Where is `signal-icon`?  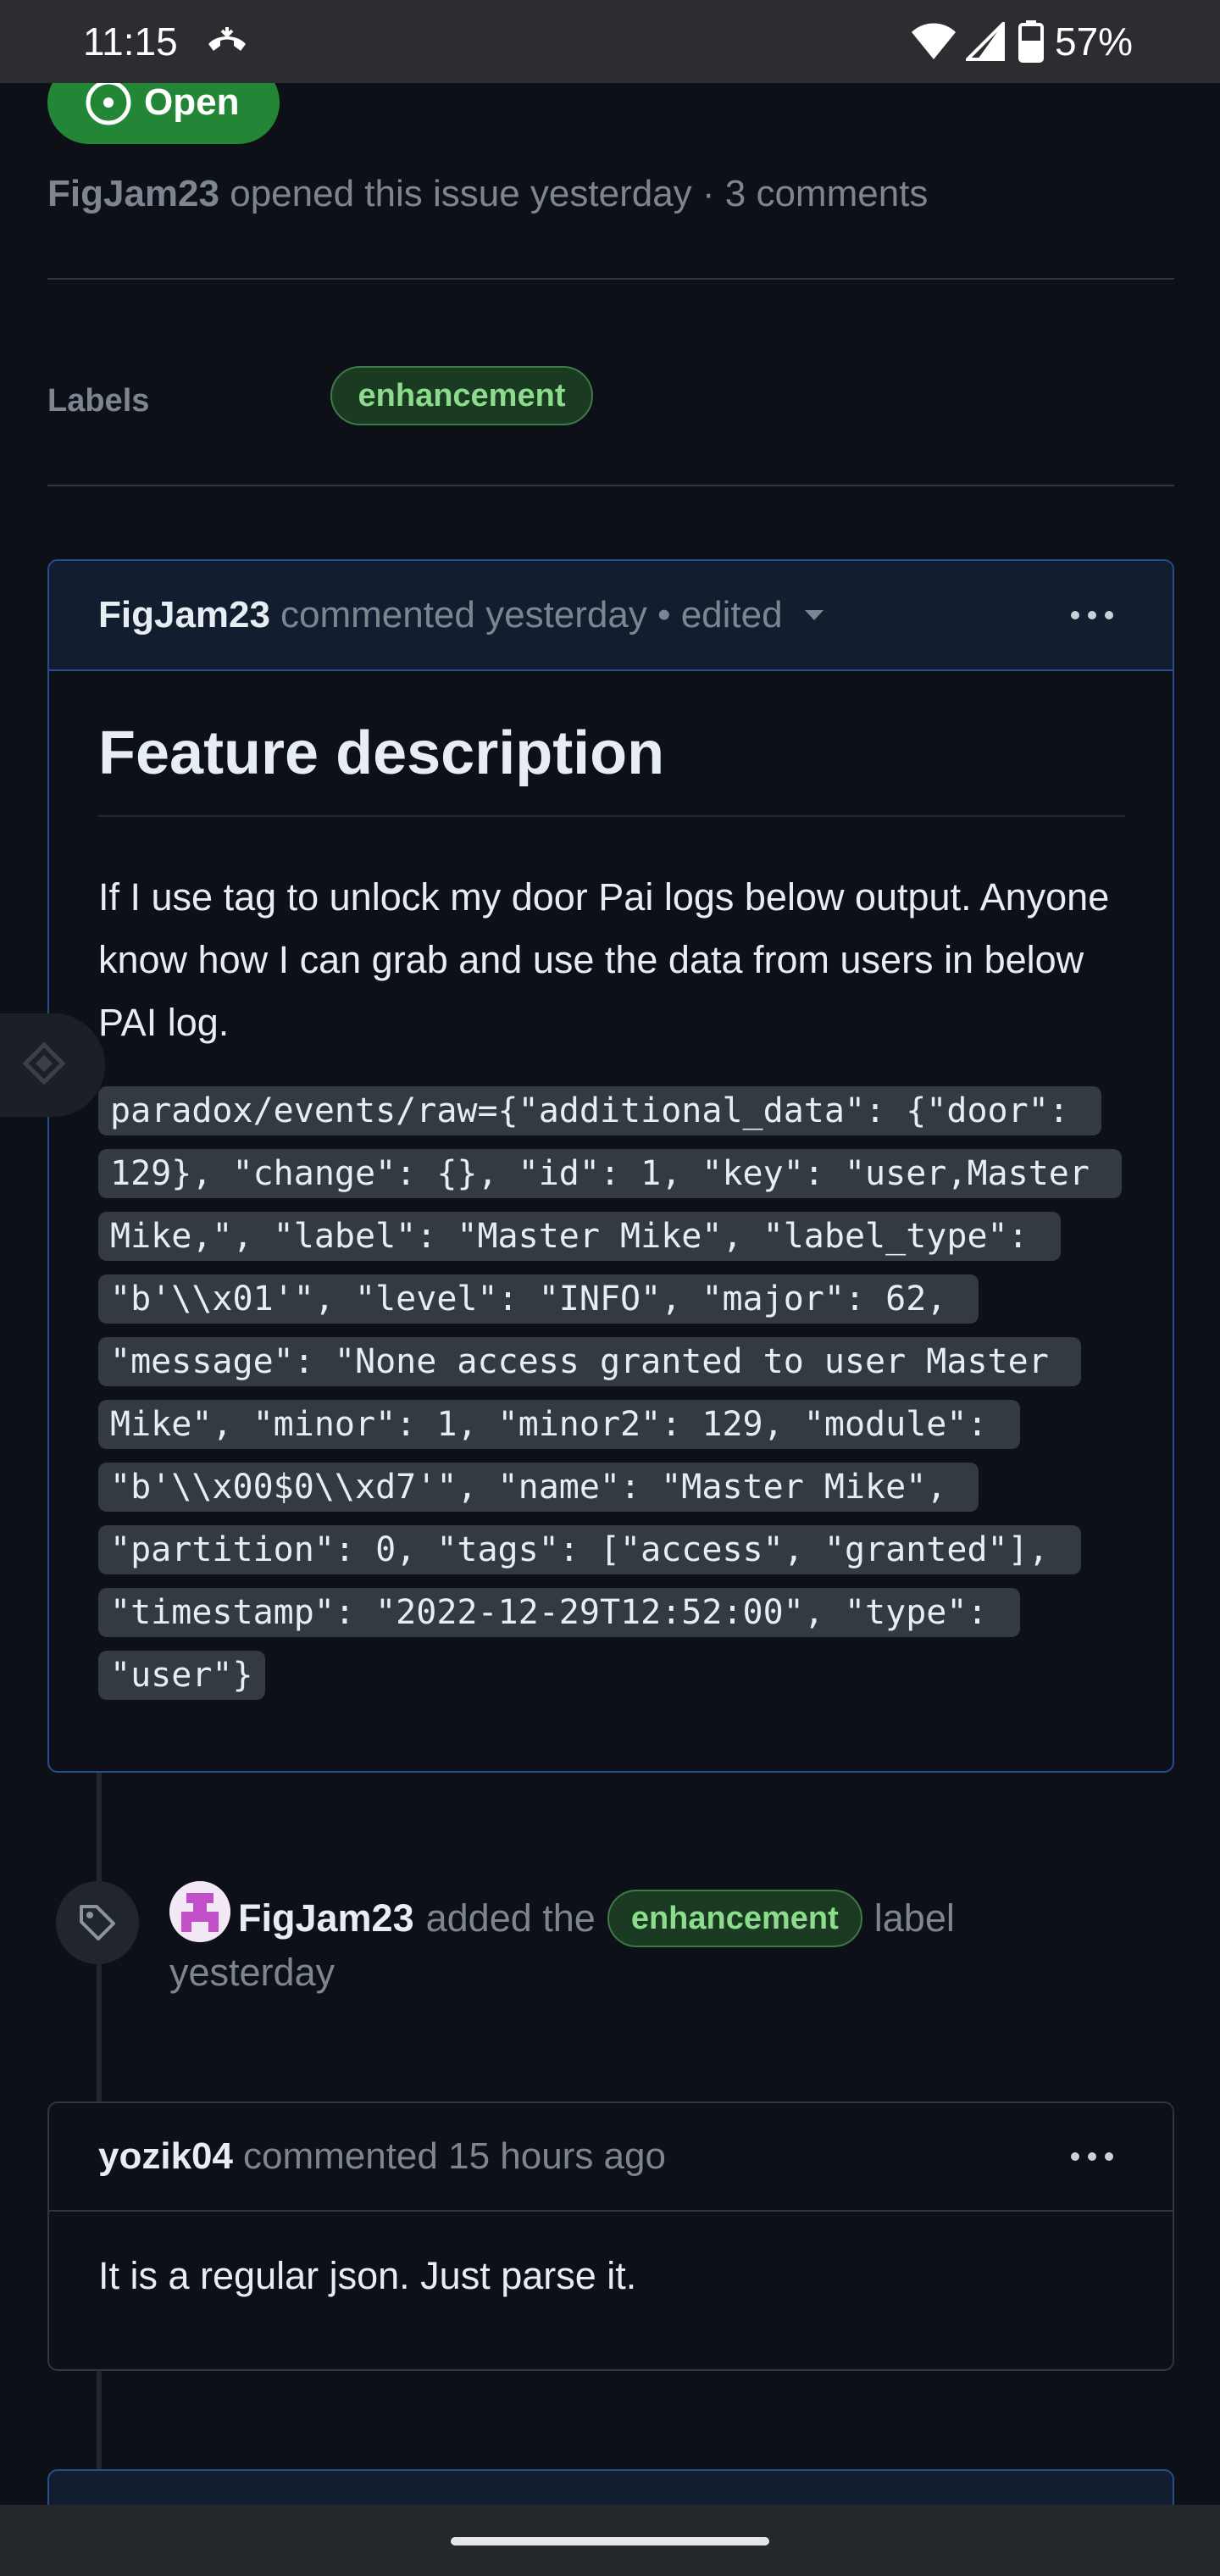
signal-icon is located at coordinates (984, 42).